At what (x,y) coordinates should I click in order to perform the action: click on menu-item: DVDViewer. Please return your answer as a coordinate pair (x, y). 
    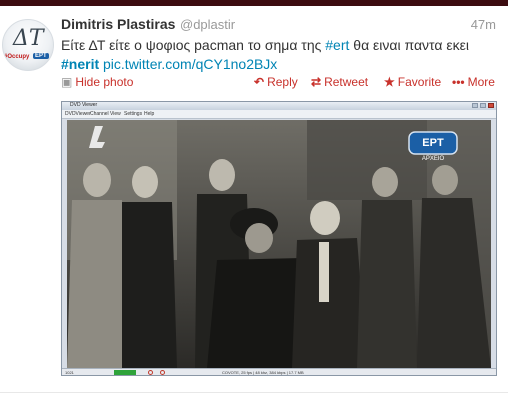
    Looking at the image, I should click on (78, 114).